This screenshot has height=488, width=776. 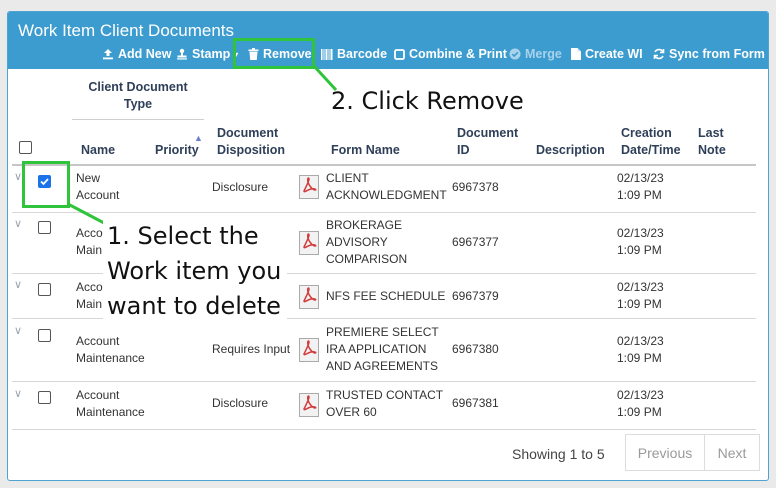 What do you see at coordinates (385, 395) in the screenshot?
I see `row-form-line1: TRUSTED CONTACT` at bounding box center [385, 395].